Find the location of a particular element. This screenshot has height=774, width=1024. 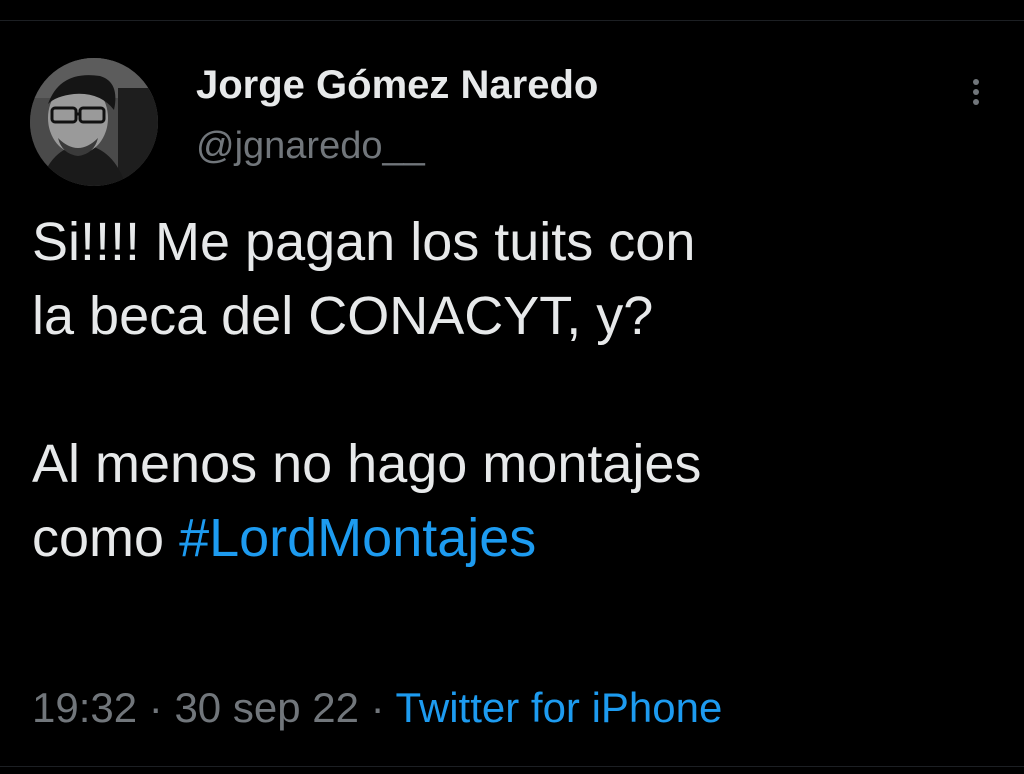

tweet-text-line: la beca del CONACYT, y? is located at coordinates (343, 316).